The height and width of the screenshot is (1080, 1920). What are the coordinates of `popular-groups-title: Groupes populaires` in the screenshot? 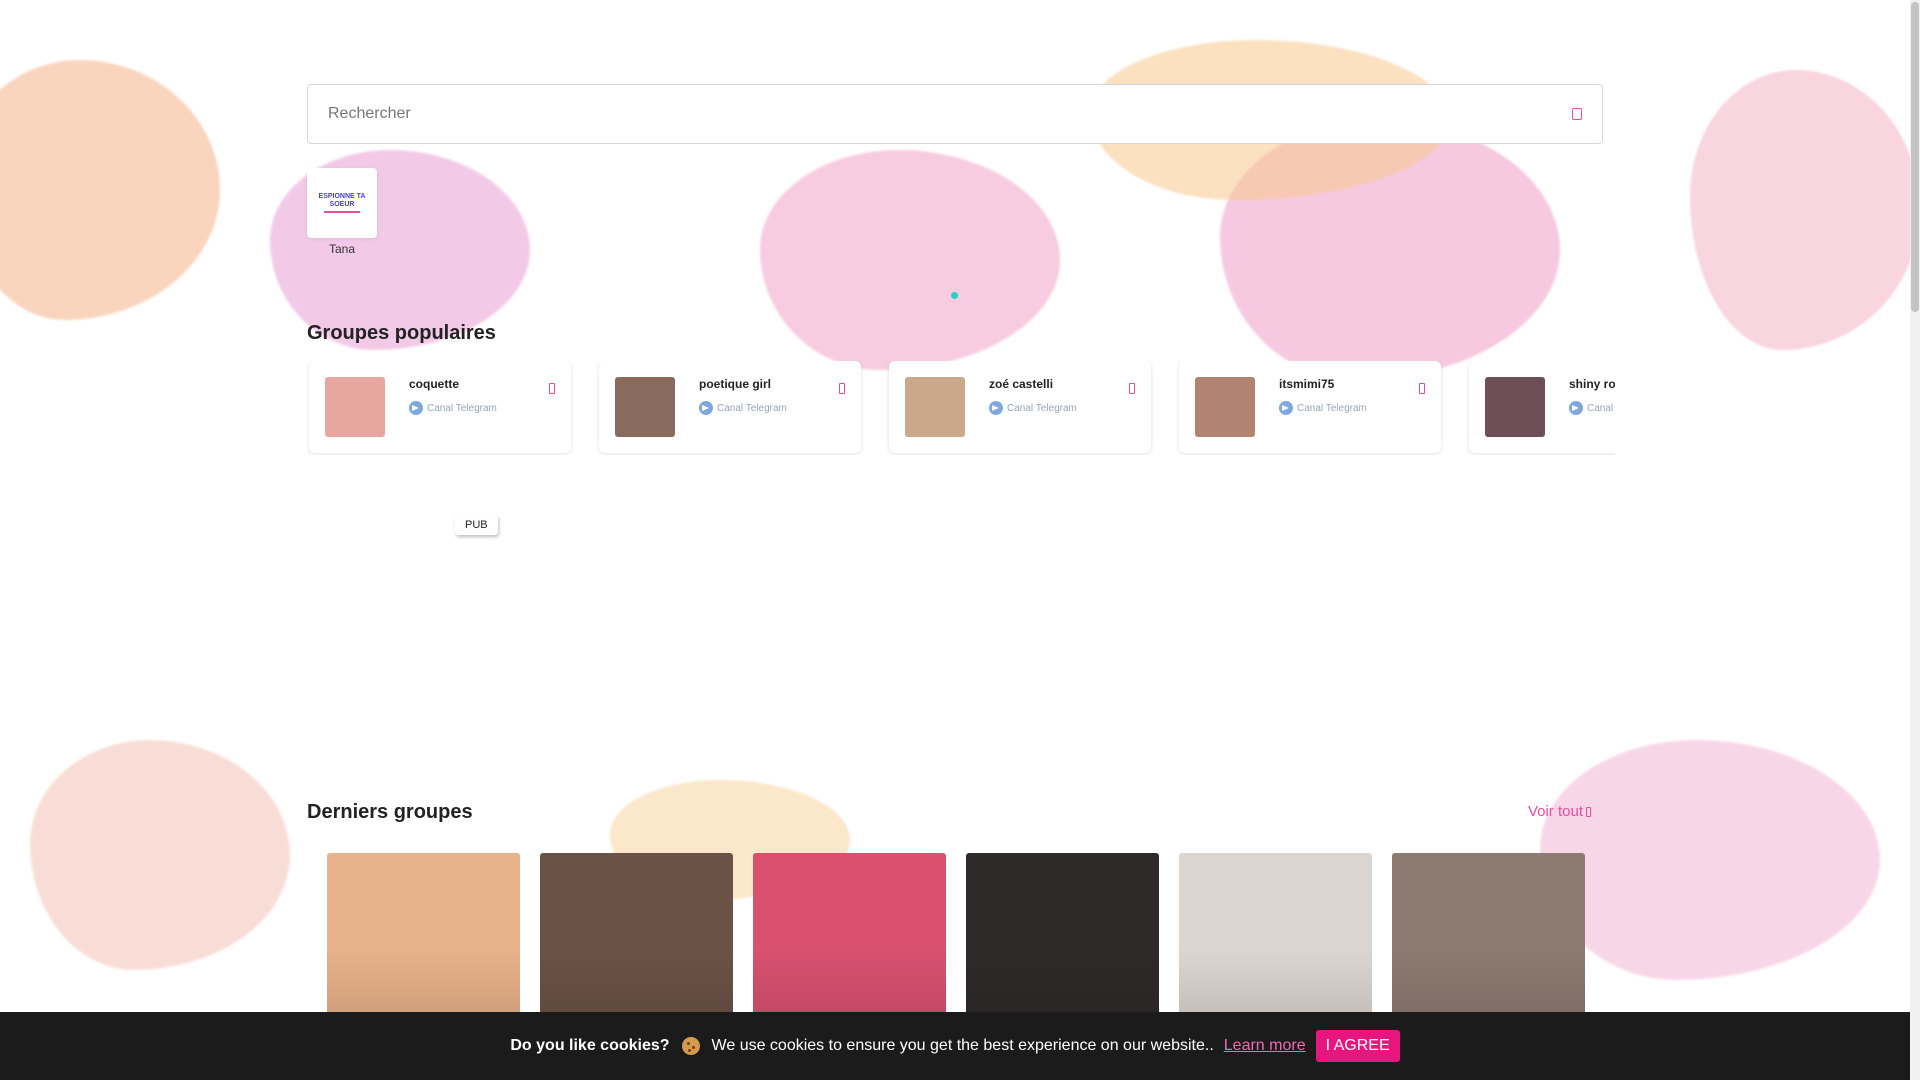 It's located at (401, 333).